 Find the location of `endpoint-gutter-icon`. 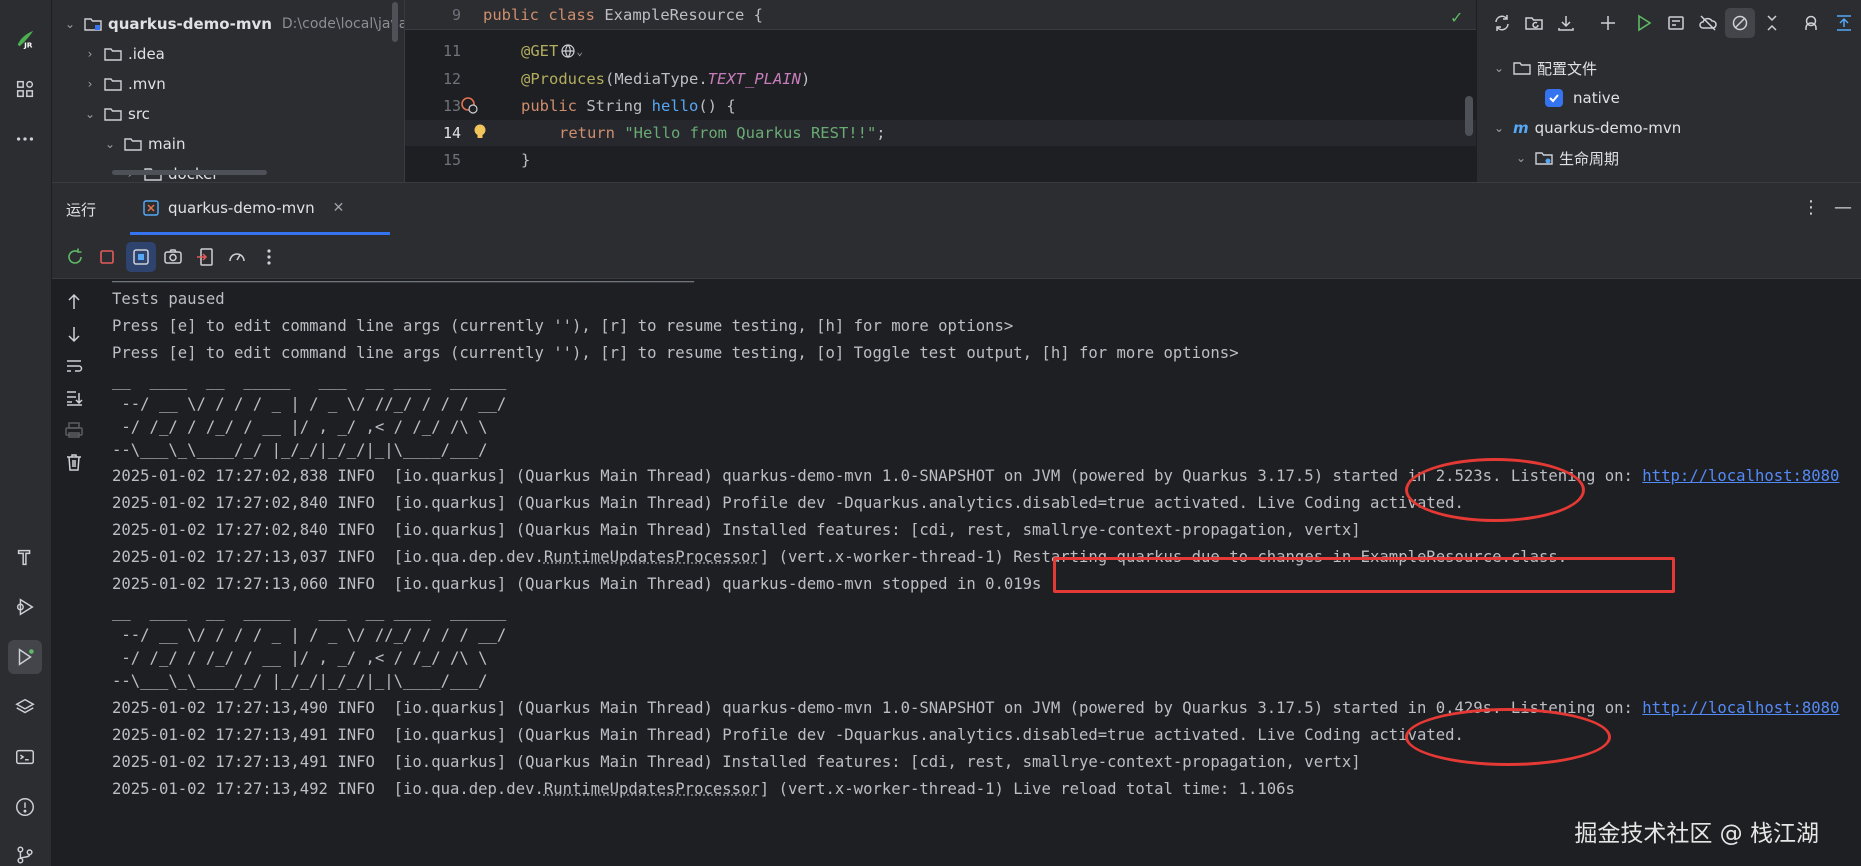

endpoint-gutter-icon is located at coordinates (469, 105).